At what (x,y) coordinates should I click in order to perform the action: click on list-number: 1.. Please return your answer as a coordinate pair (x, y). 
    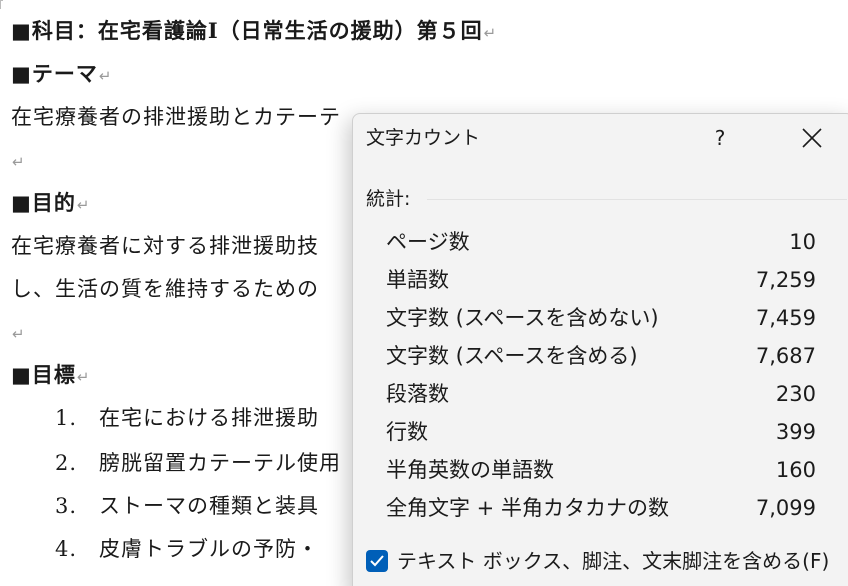
    Looking at the image, I should click on (66, 418).